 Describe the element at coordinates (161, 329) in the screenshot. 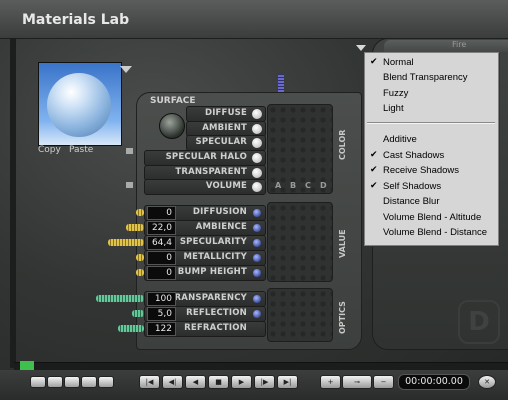

I see `refraction-value: 122` at that location.